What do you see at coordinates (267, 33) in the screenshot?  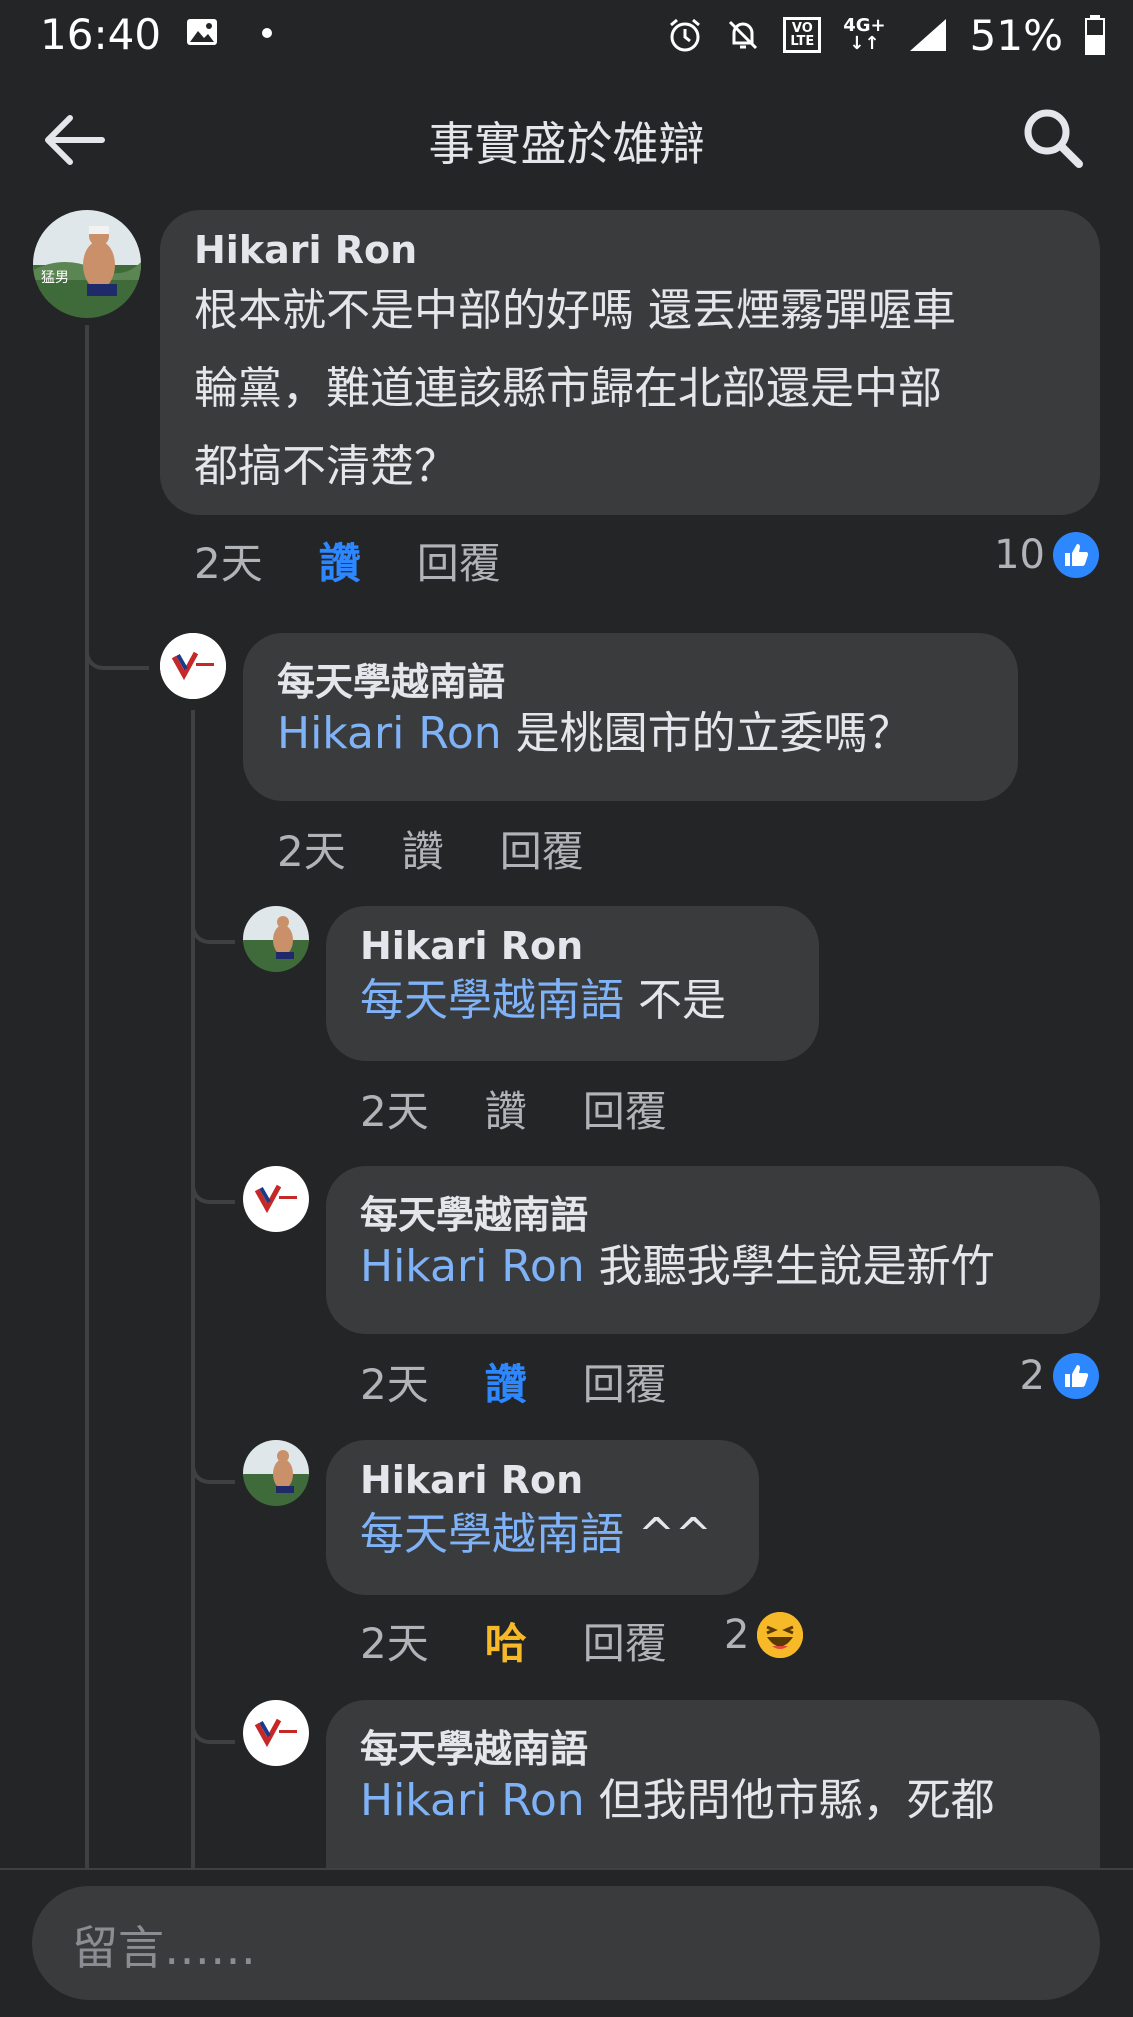 I see `notification-dot-icon` at bounding box center [267, 33].